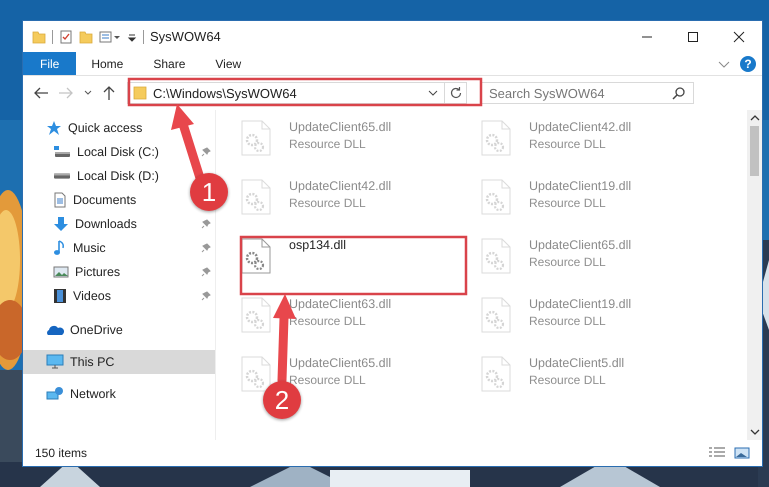  What do you see at coordinates (119, 362) in the screenshot?
I see `sidebar-item: This PC` at bounding box center [119, 362].